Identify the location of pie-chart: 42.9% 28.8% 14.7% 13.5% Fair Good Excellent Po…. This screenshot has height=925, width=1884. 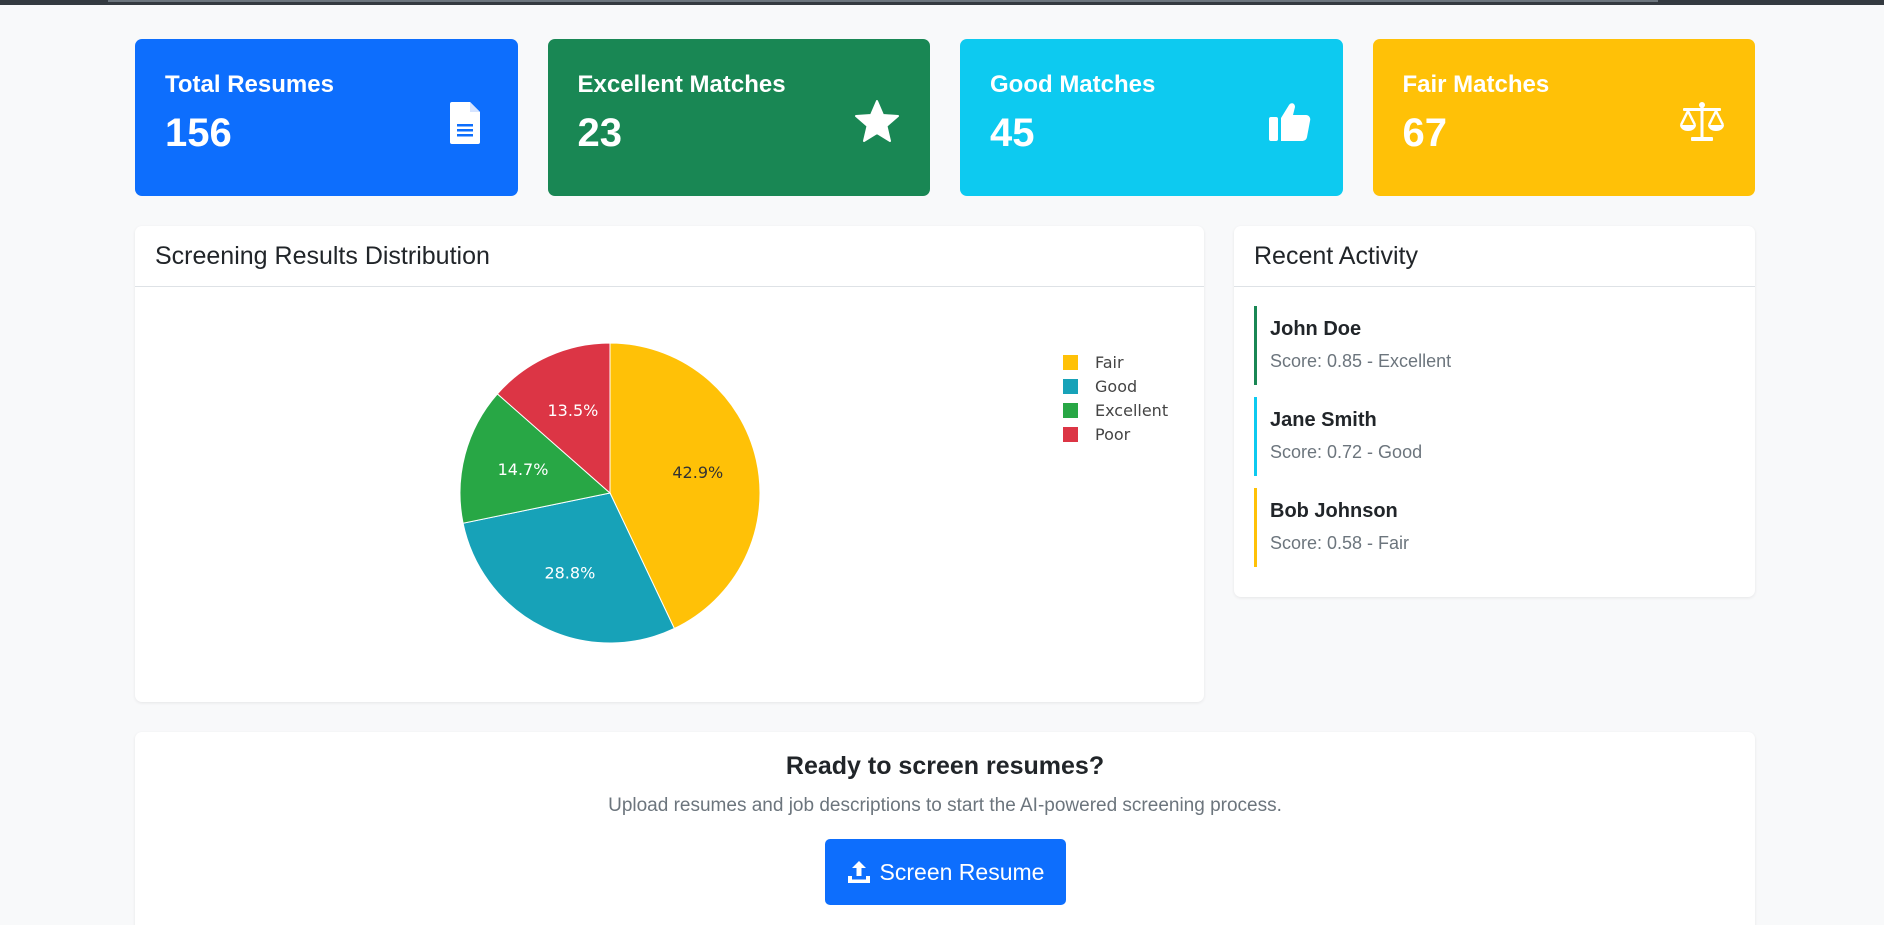
(813, 493).